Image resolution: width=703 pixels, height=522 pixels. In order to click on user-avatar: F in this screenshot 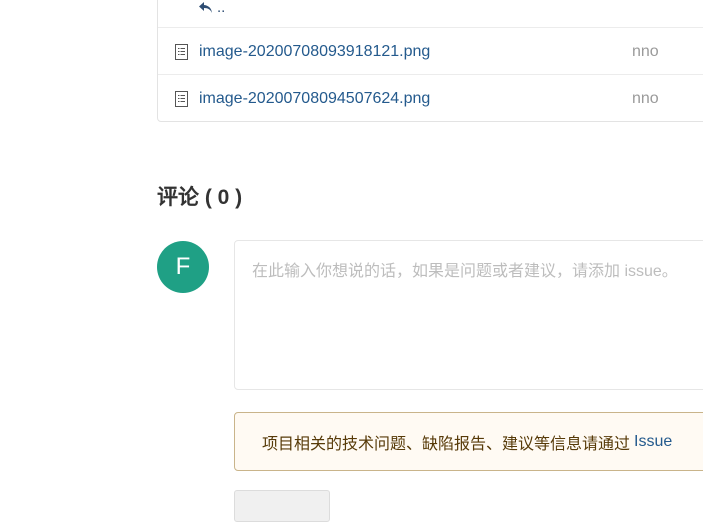, I will do `click(183, 267)`.